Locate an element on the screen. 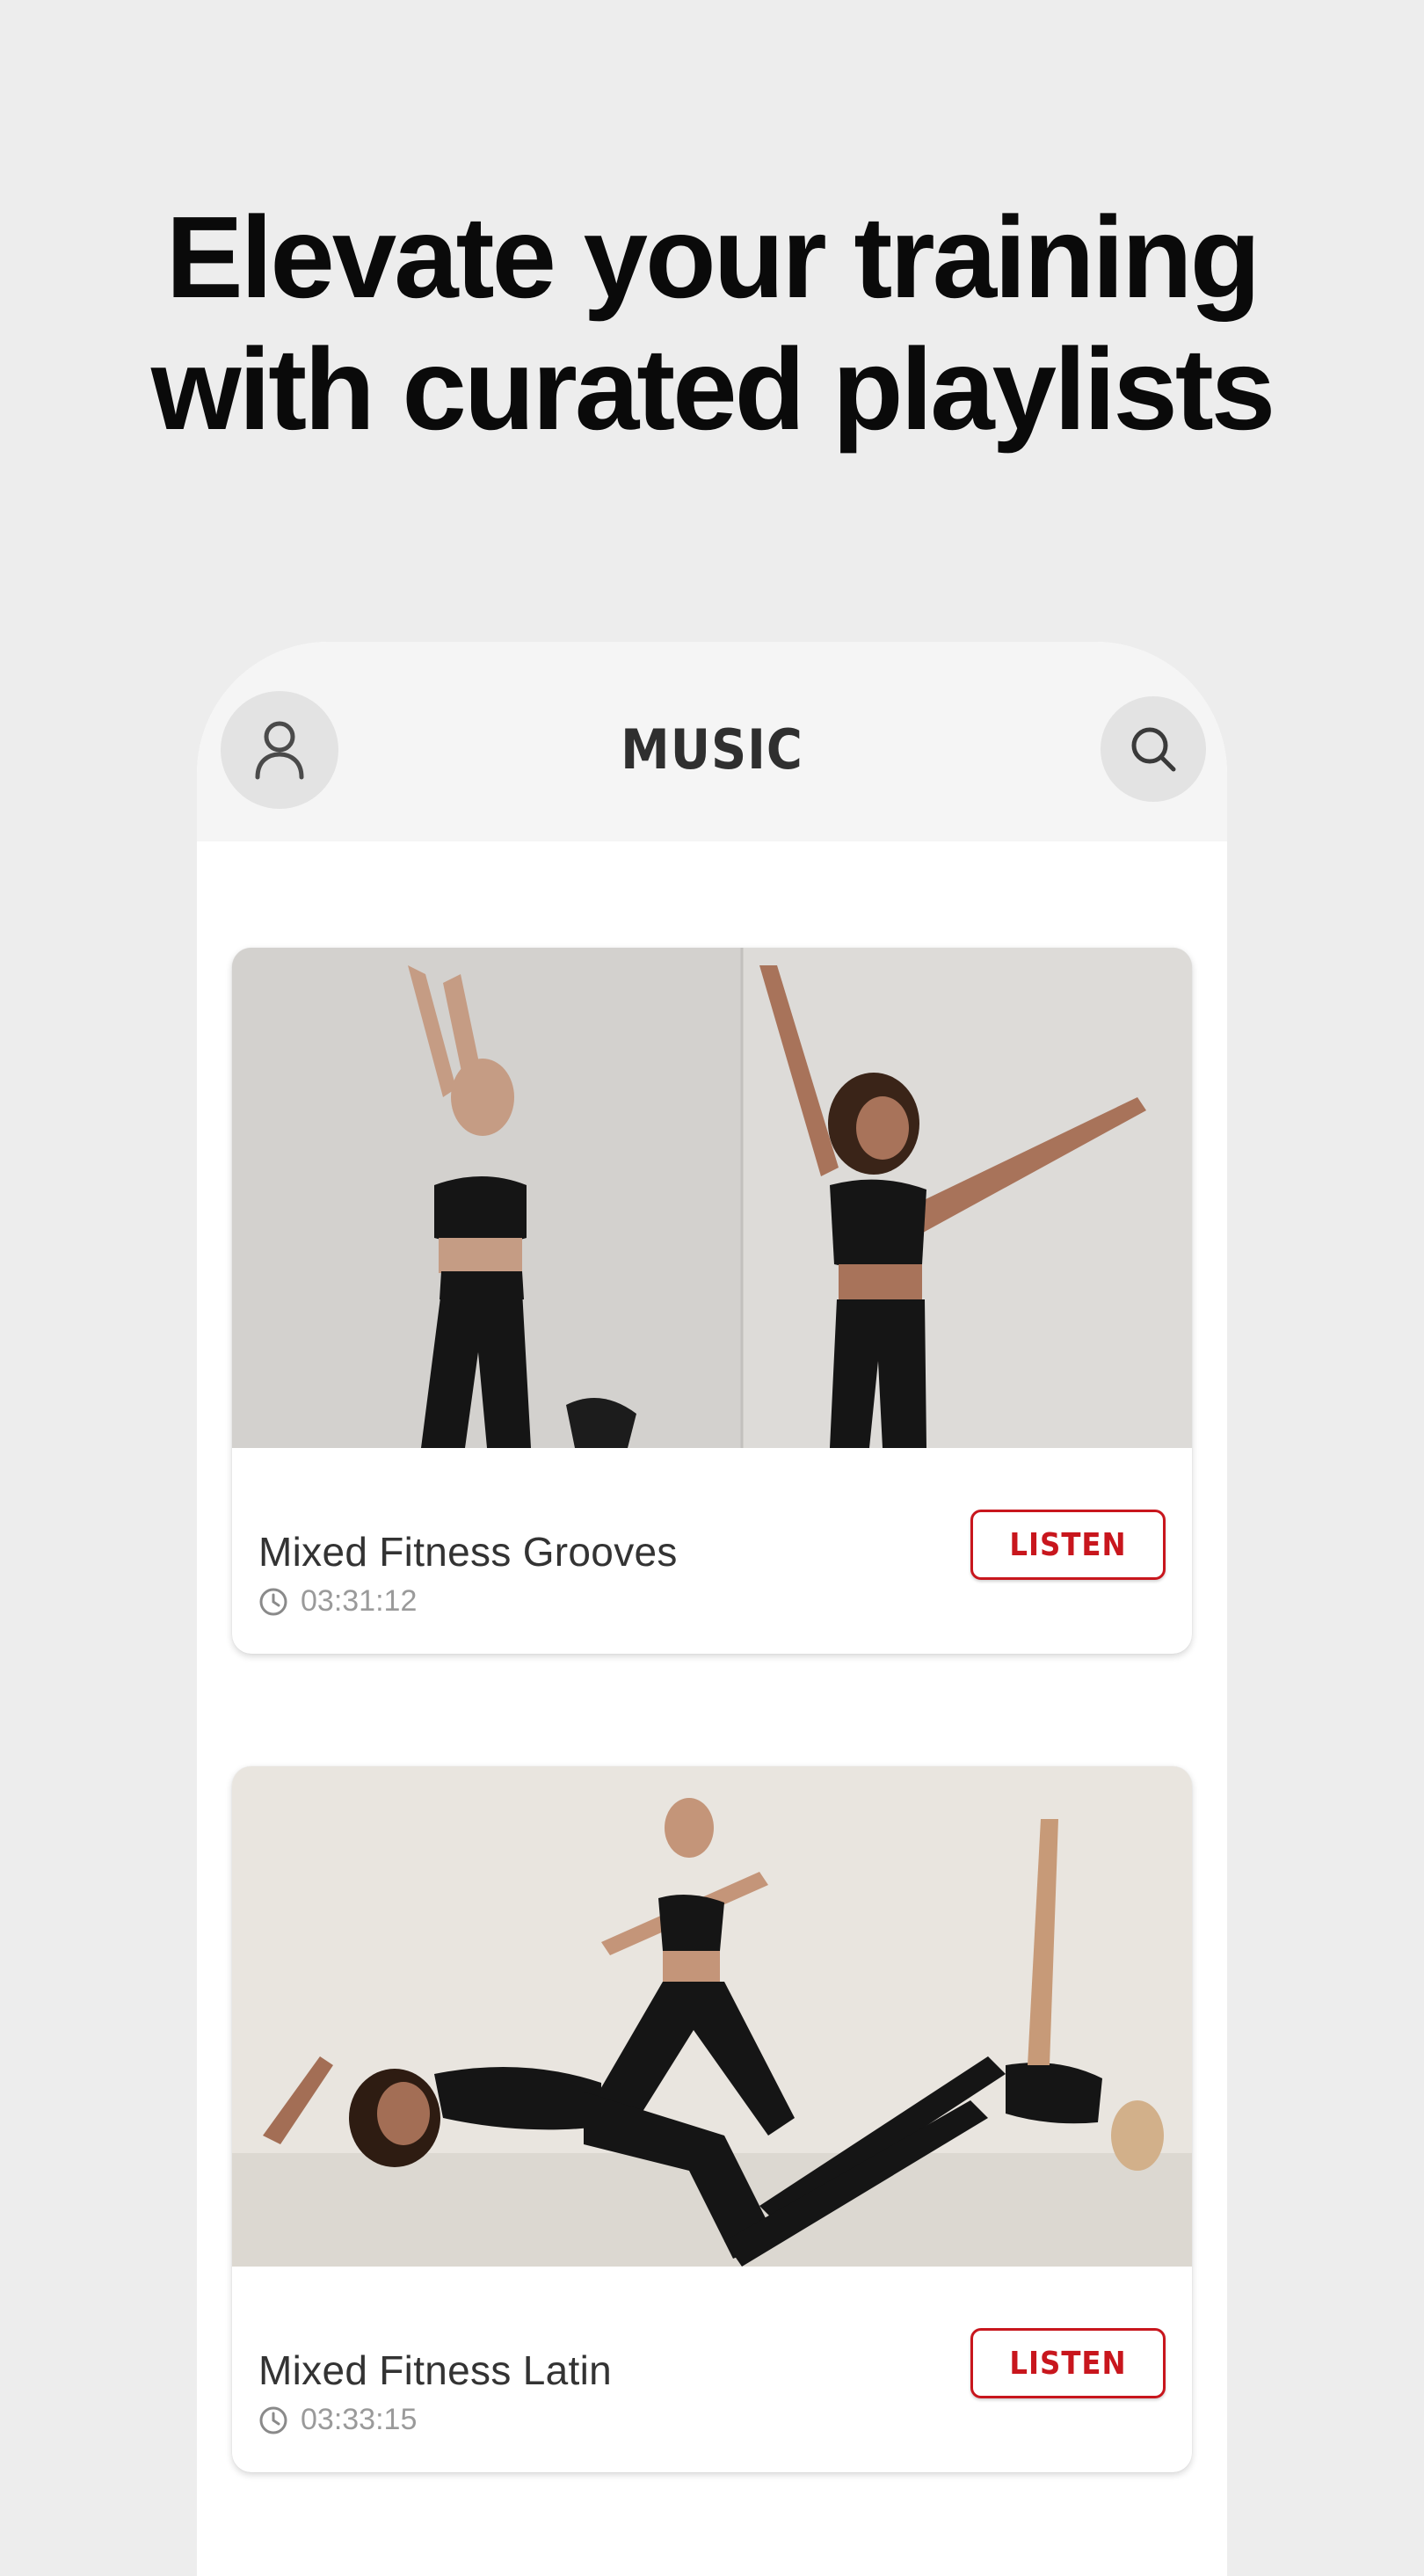 The height and width of the screenshot is (2576, 1424). app-header: MUSIC is located at coordinates (712, 741).